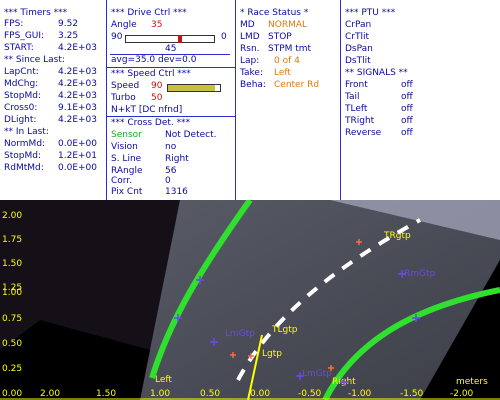 The image size is (500, 400). I want to click on y-tick: 0.25, so click(12, 369).